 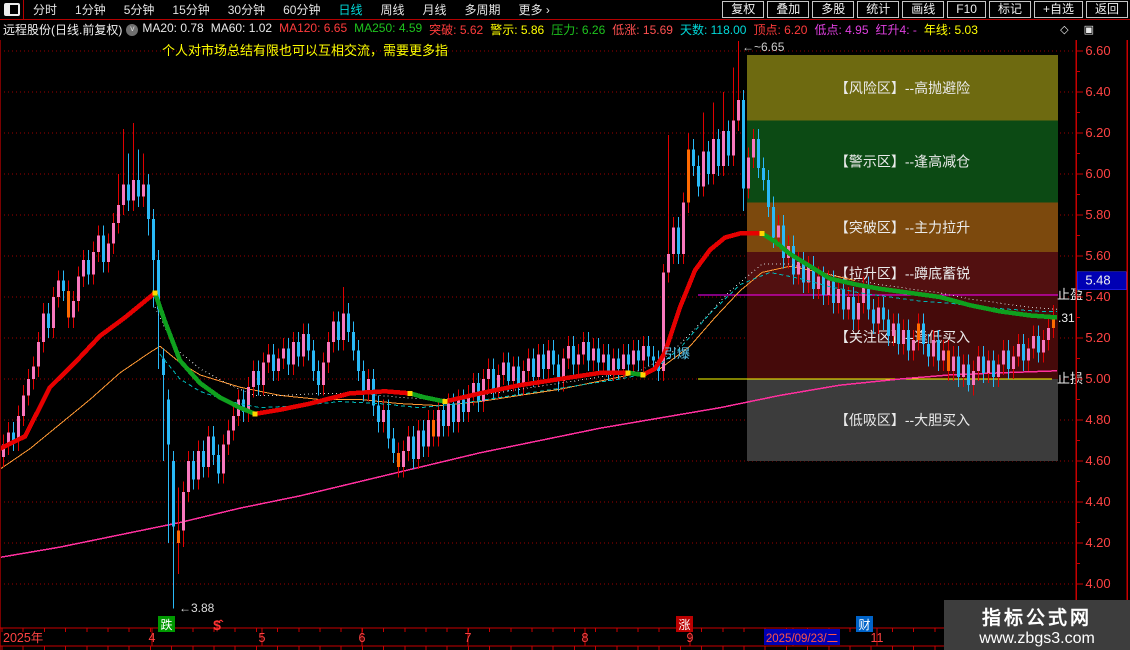 What do you see at coordinates (456, 30) in the screenshot?
I see `indicator-field-4: 突破: 5.62` at bounding box center [456, 30].